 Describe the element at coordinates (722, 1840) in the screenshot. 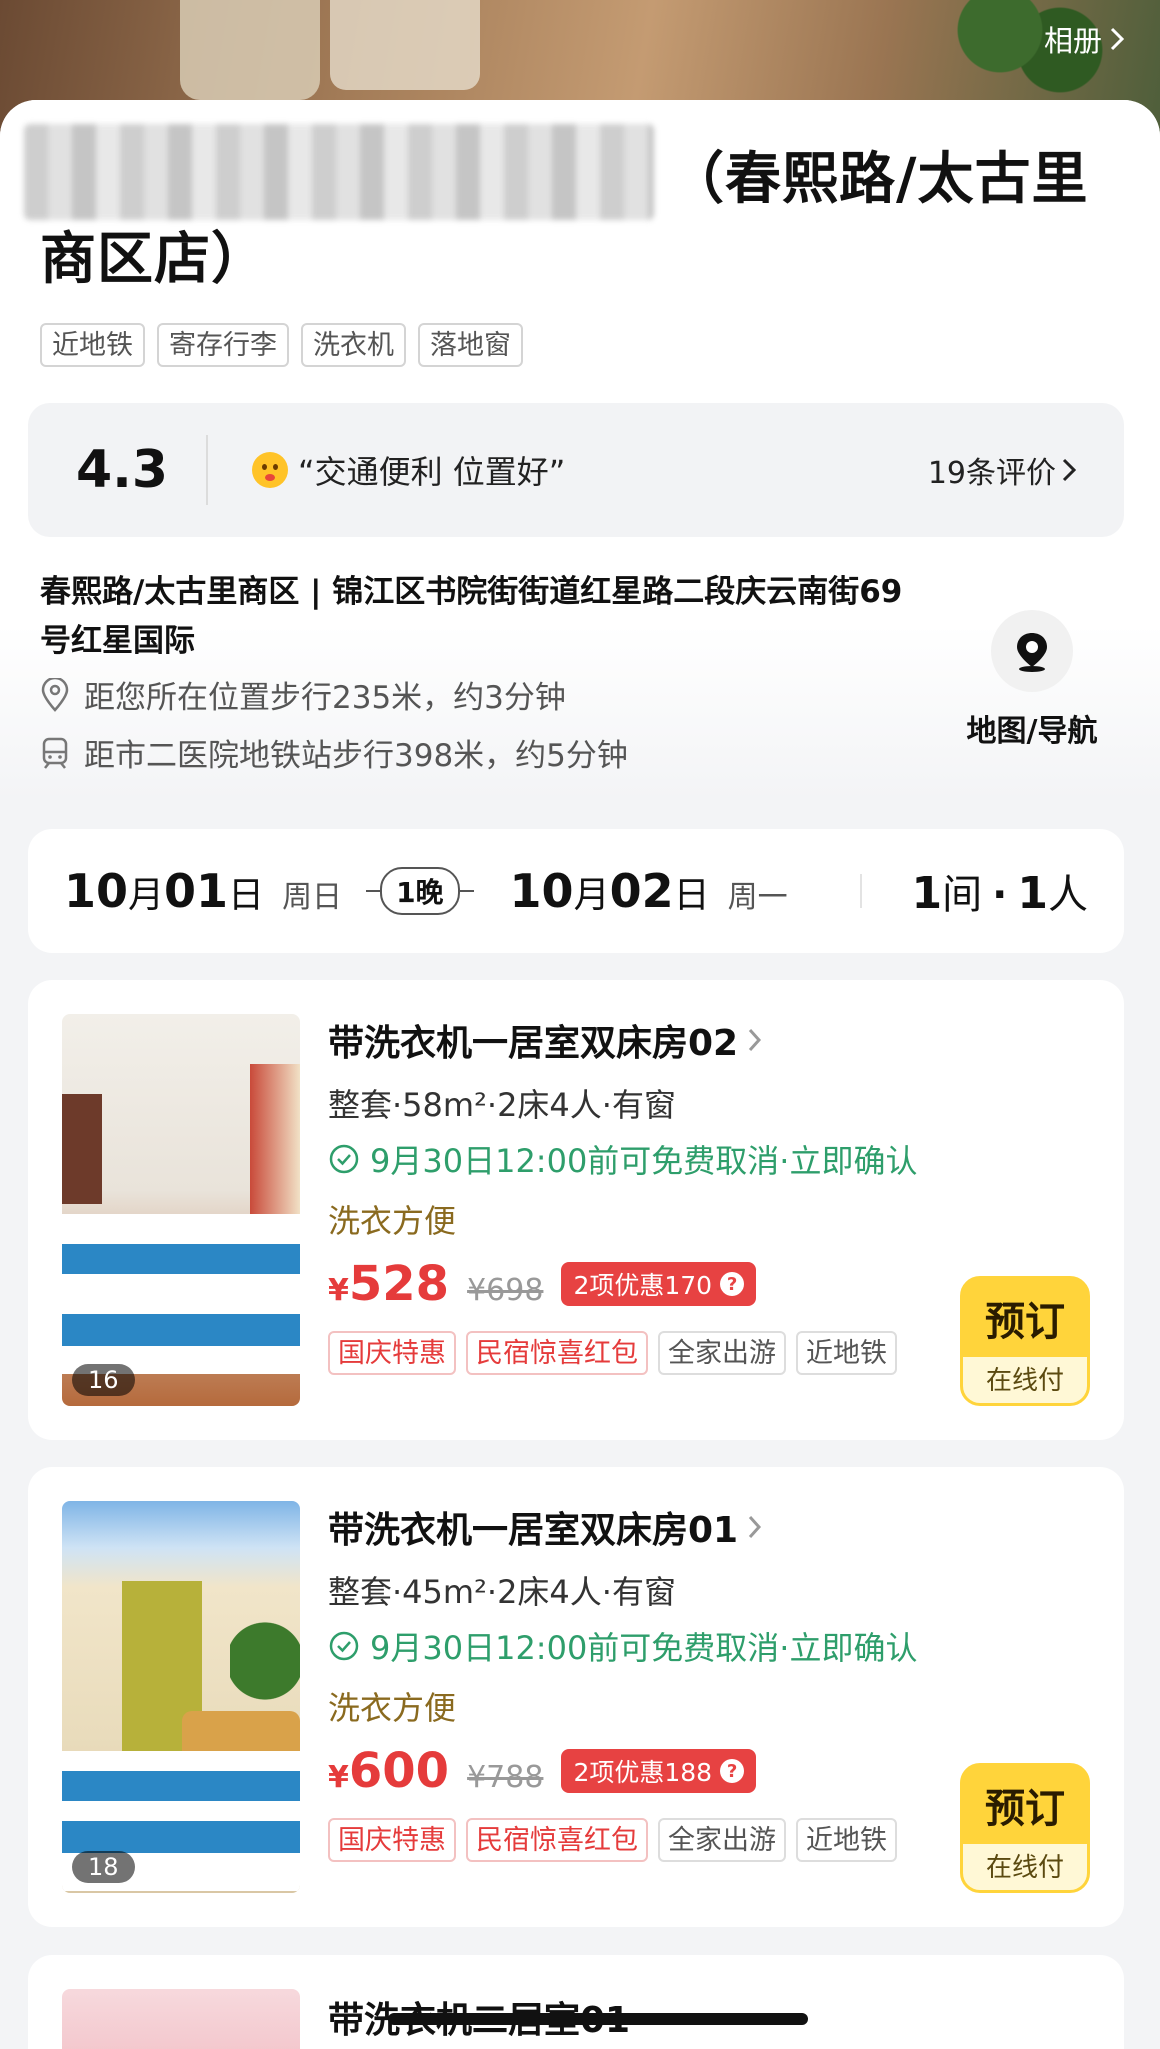

I see `chip: 全家出游` at that location.